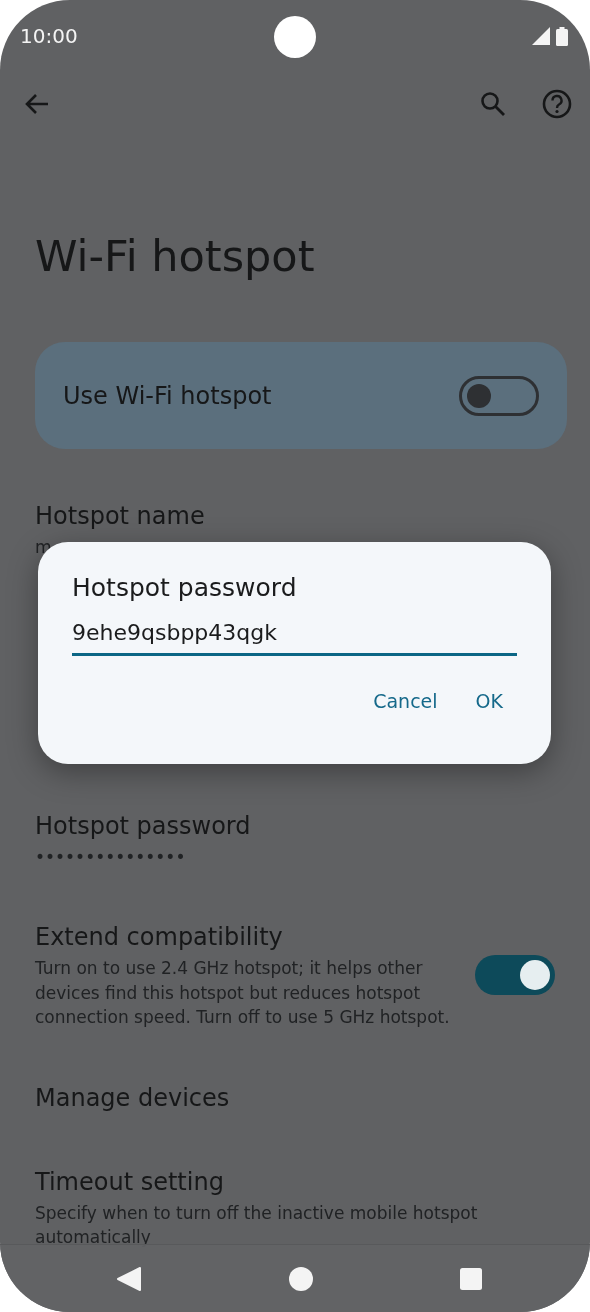  What do you see at coordinates (129, 1278) in the screenshot?
I see `back-nav-icon` at bounding box center [129, 1278].